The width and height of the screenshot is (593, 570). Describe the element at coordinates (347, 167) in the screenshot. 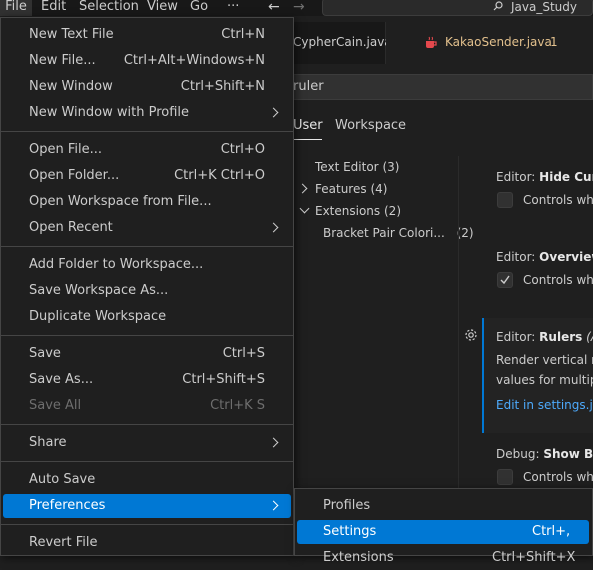

I see `tree-label: Text Editor` at that location.